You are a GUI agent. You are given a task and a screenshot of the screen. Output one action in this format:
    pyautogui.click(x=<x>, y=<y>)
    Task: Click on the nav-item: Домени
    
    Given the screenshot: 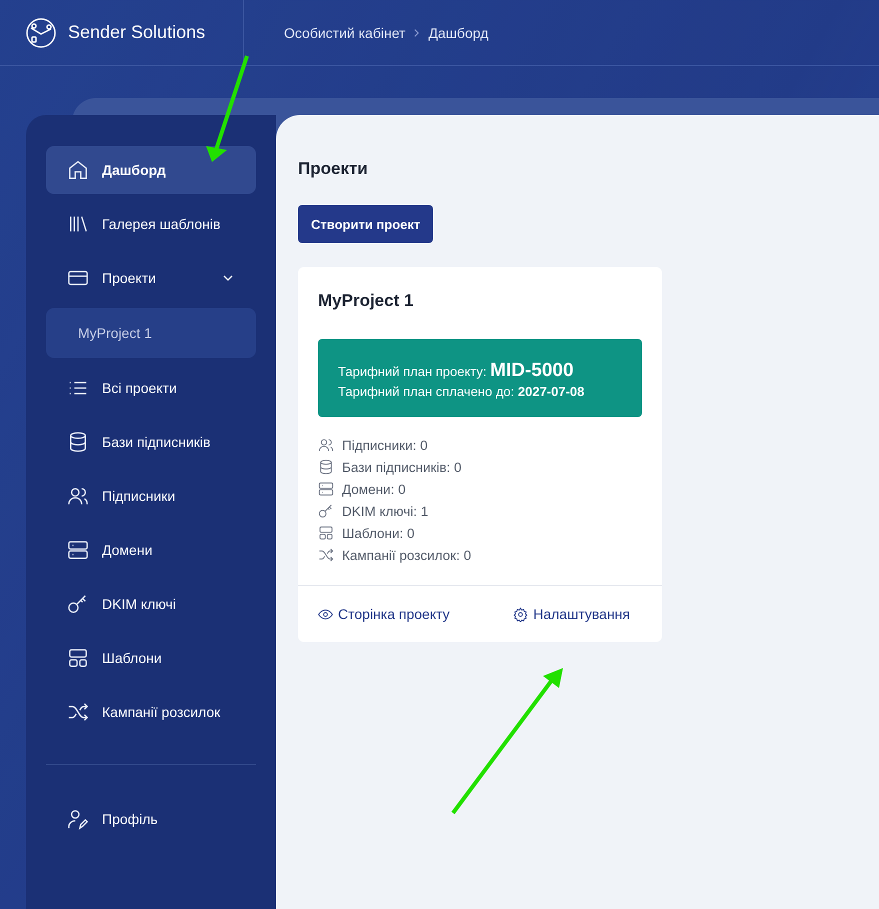 What is the action you would take?
    pyautogui.click(x=151, y=550)
    